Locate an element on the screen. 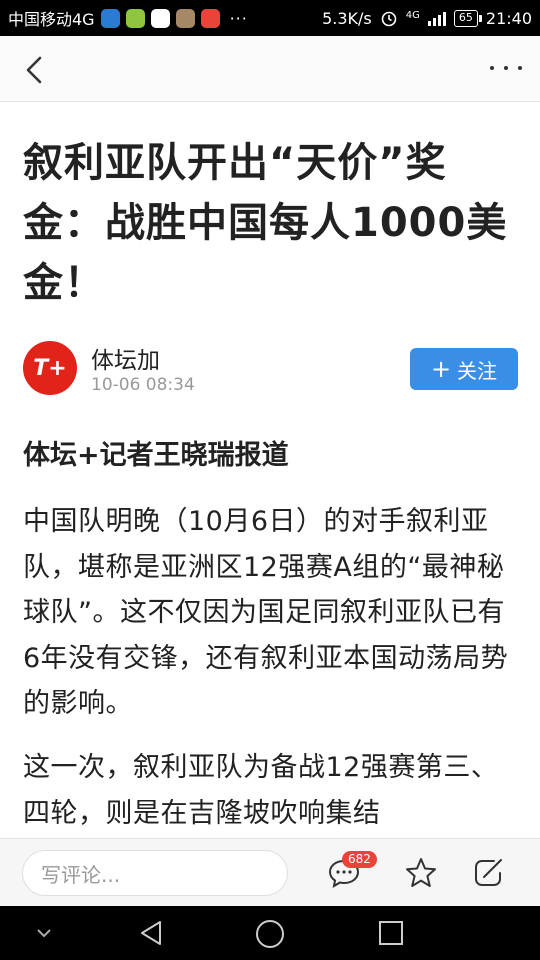 This screenshot has height=960, width=540. plus-icon: + is located at coordinates (441, 369).